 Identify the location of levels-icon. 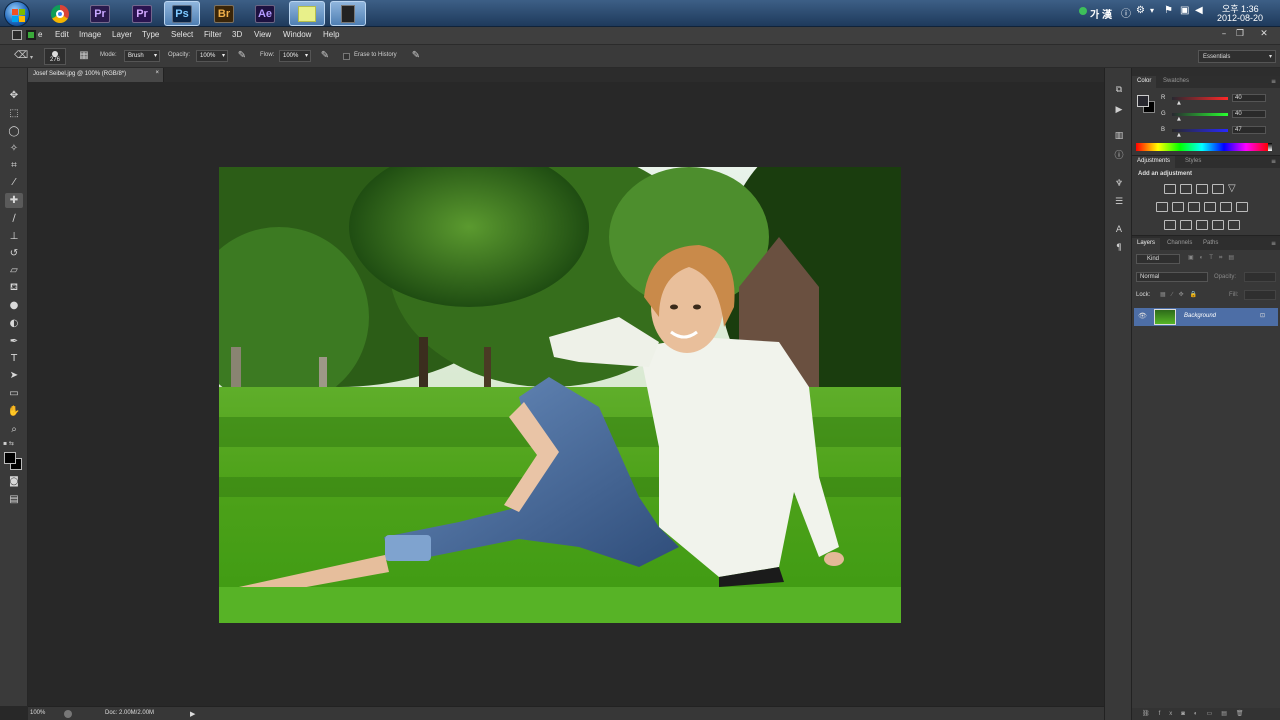
(1186, 189).